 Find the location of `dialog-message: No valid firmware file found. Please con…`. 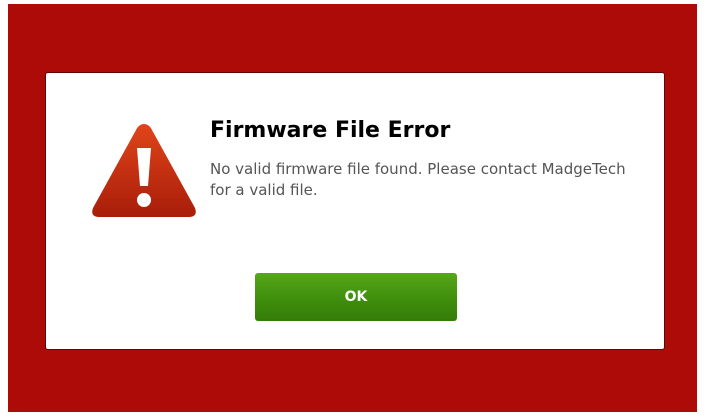

dialog-message: No valid firmware file found. Please con… is located at coordinates (418, 179).